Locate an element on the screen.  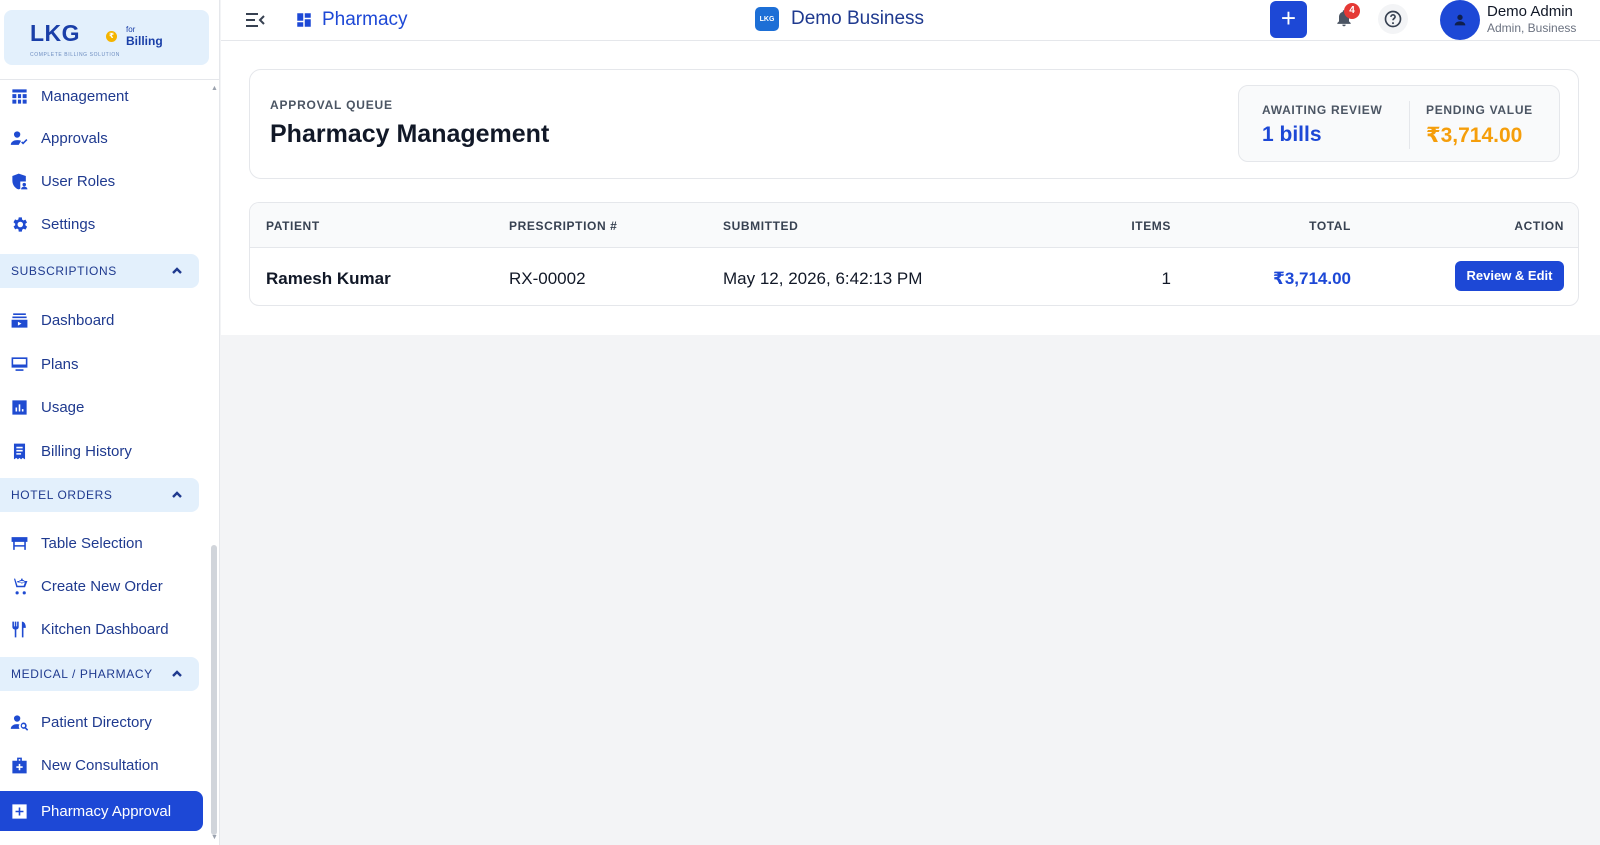
column-header-action: ACTION is located at coordinates (1539, 226).